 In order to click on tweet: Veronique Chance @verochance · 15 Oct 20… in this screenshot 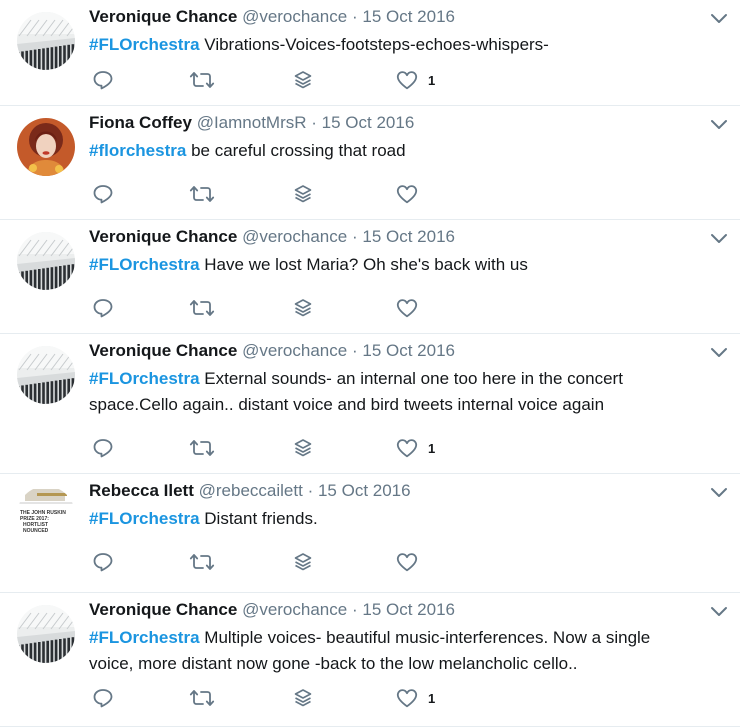, I will do `click(370, 53)`.